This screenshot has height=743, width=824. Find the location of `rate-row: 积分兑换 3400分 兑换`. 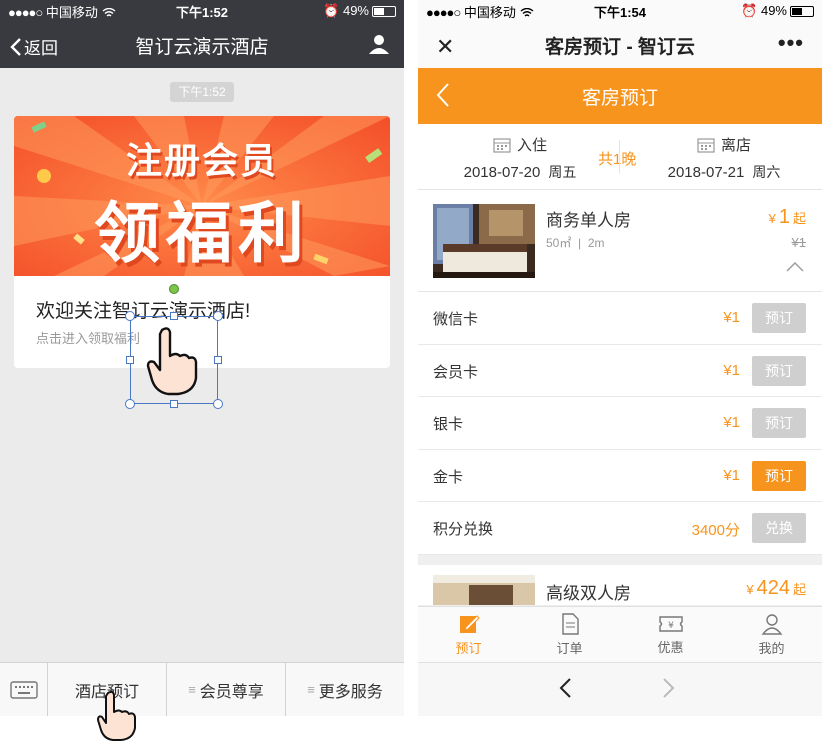

rate-row: 积分兑换 3400分 兑换 is located at coordinates (620, 528).